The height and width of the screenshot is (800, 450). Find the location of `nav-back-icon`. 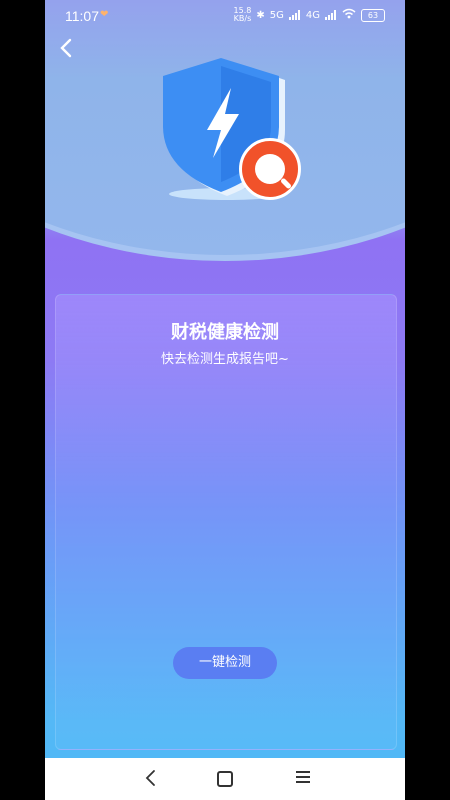

nav-back-icon is located at coordinates (151, 778).